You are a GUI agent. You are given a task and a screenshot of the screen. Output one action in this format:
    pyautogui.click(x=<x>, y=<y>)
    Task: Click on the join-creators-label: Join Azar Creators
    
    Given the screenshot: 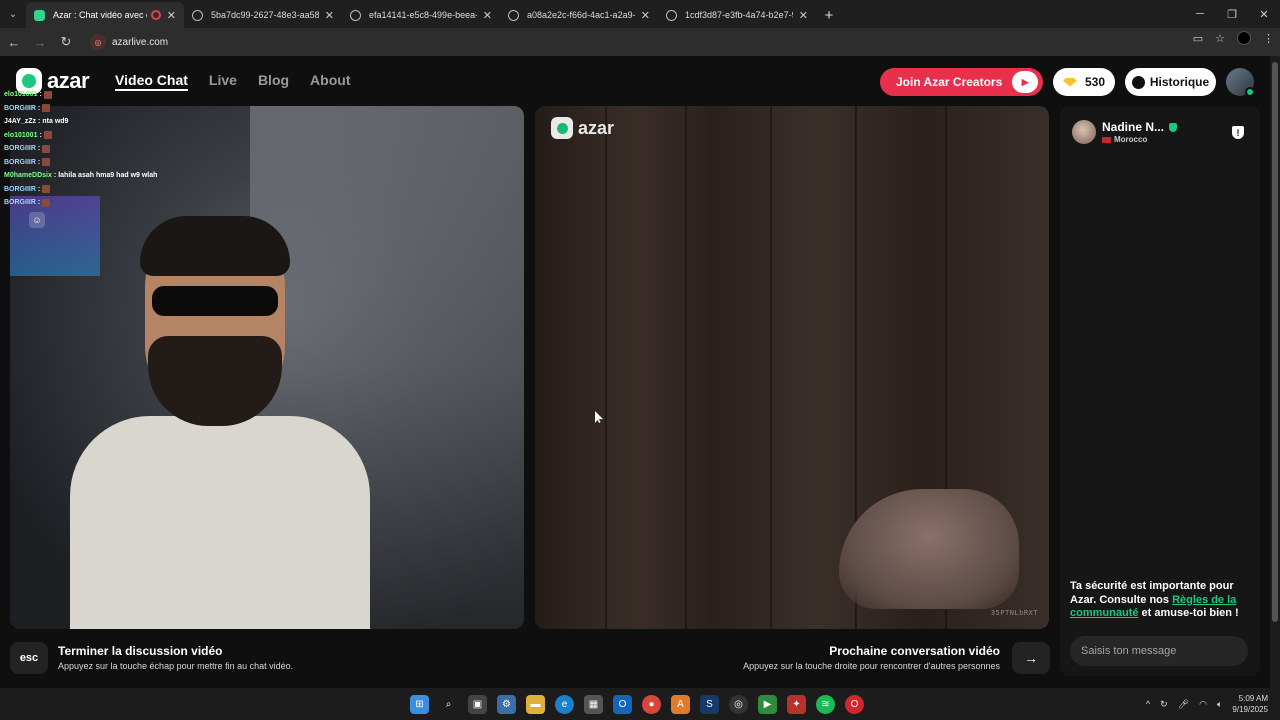 What is the action you would take?
    pyautogui.click(x=949, y=82)
    